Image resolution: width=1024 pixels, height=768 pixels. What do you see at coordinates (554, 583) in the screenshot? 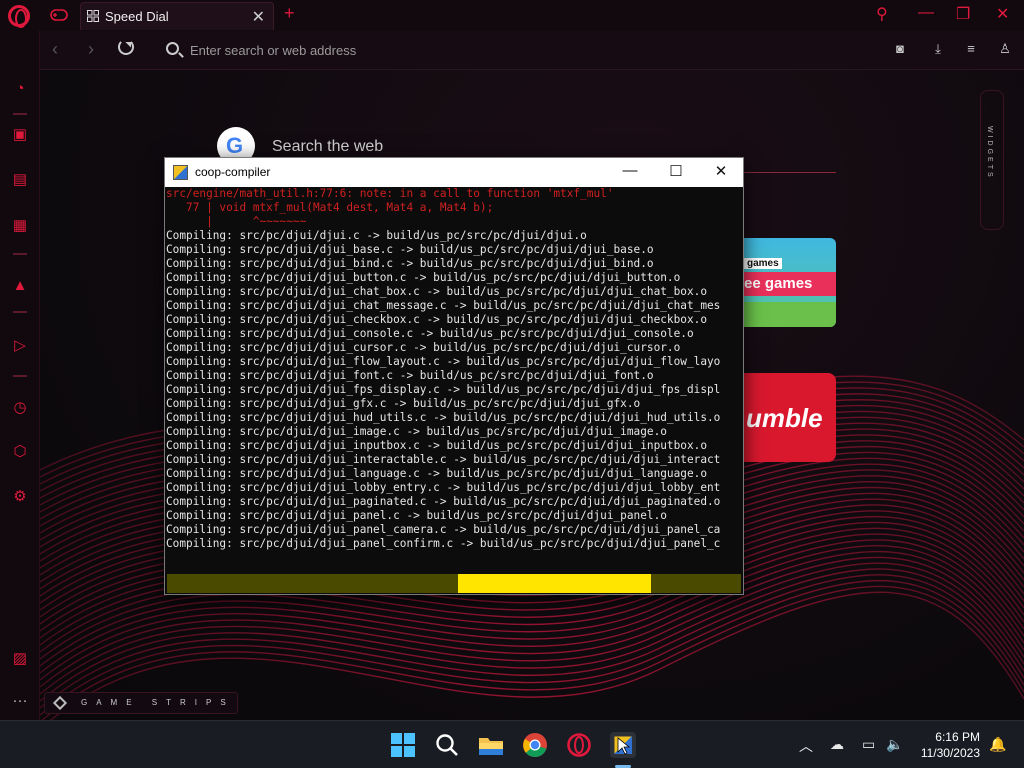
I see `build-progress-fill` at bounding box center [554, 583].